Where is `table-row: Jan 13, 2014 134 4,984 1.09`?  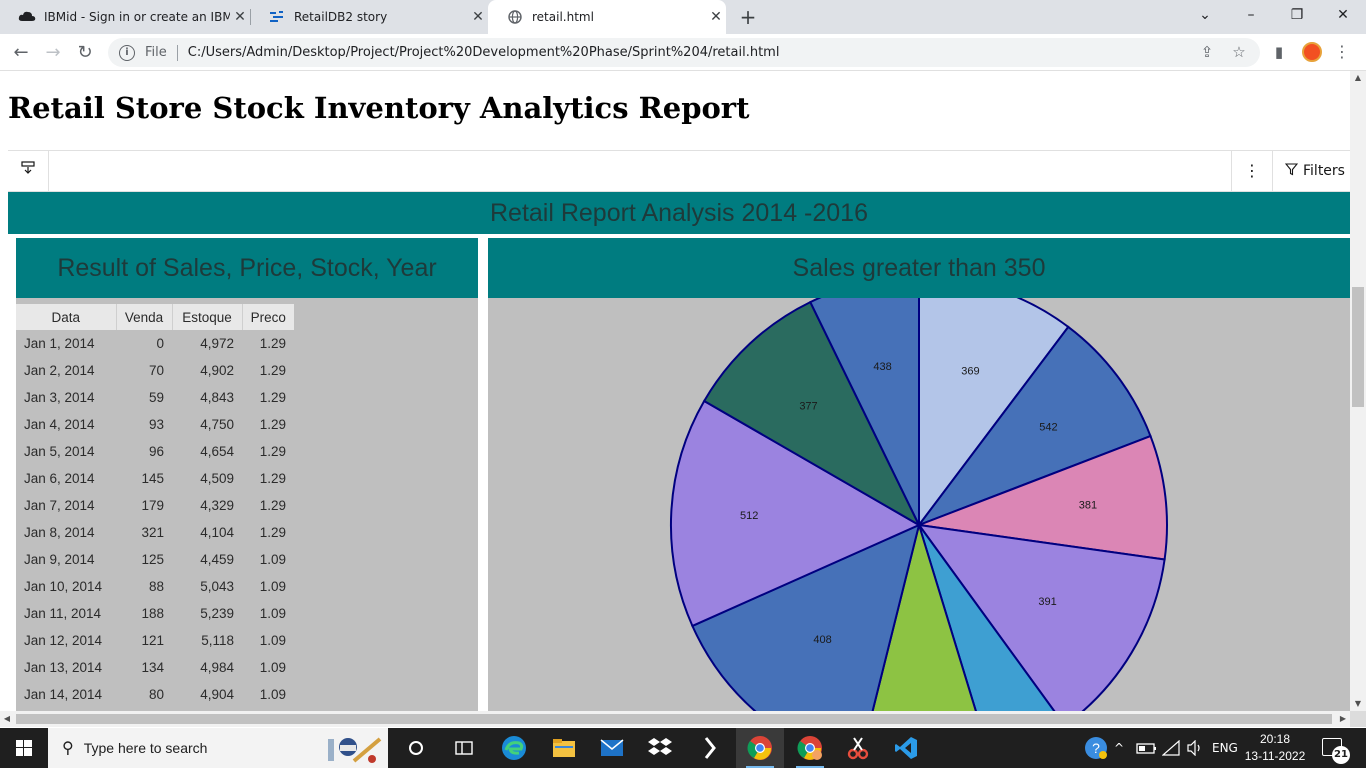
table-row: Jan 13, 2014 134 4,984 1.09 is located at coordinates (155, 667).